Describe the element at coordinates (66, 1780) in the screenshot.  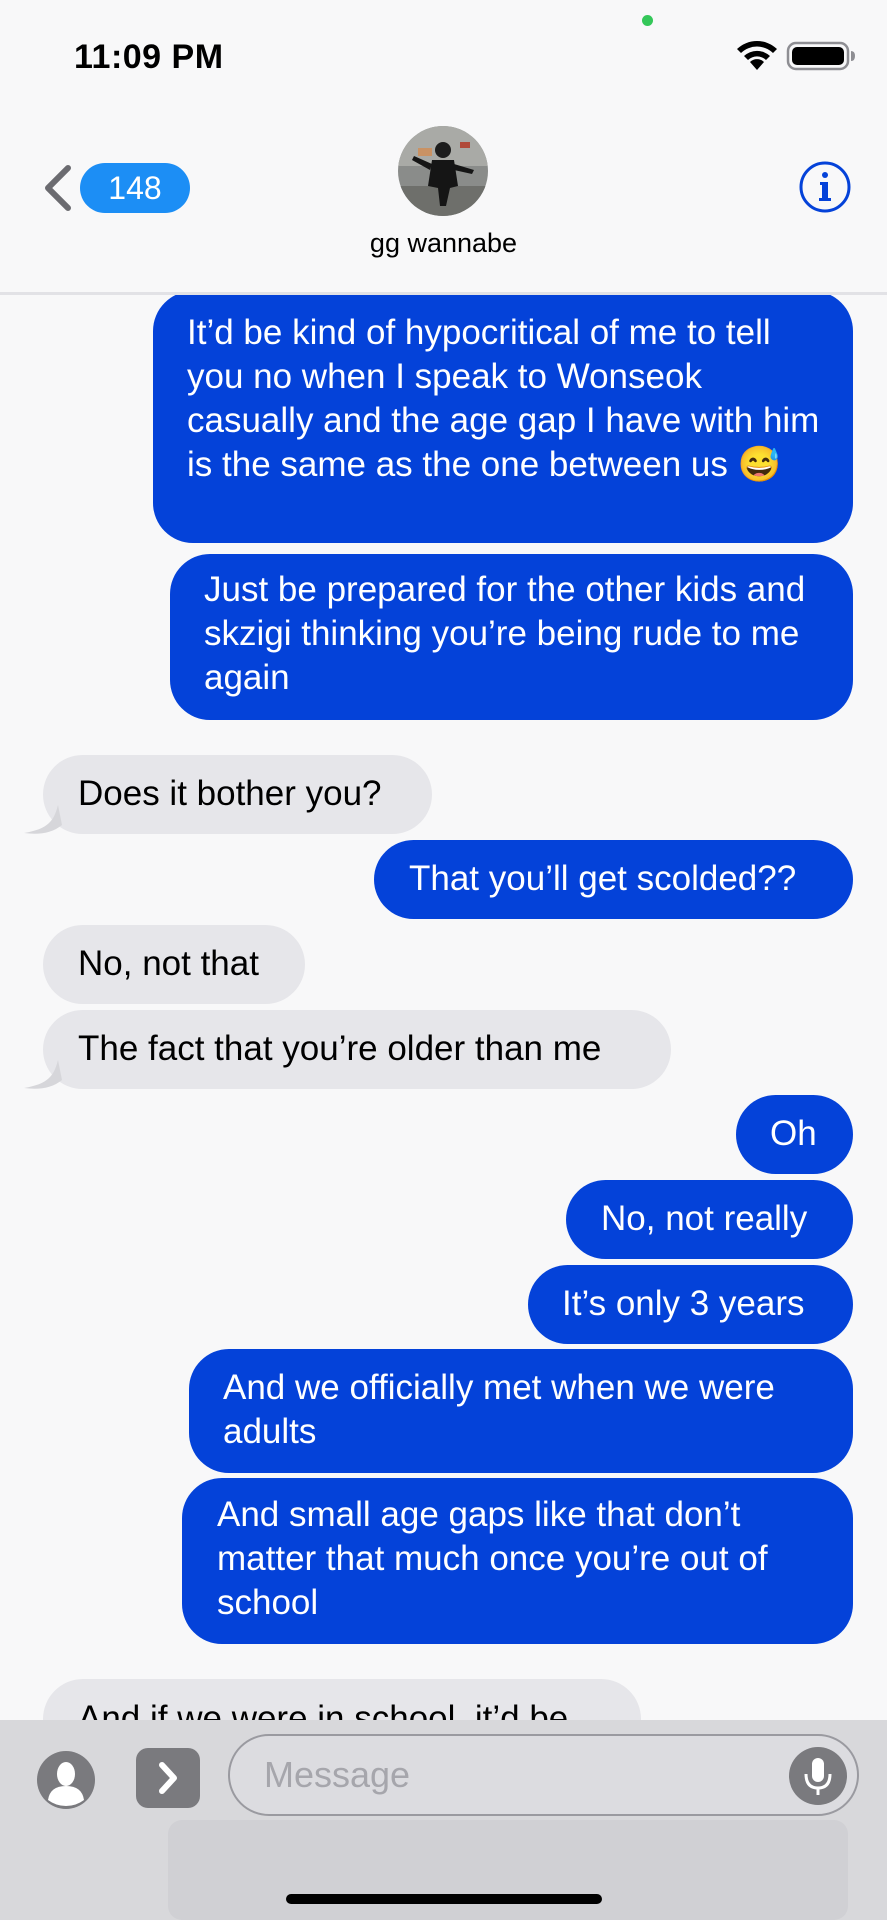
I see `contact-card-icon` at that location.